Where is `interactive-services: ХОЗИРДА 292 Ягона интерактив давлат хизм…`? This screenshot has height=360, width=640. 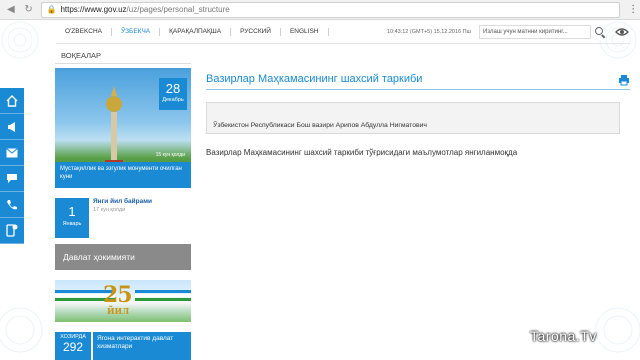 interactive-services: ХОЗИРДА 292 Ягона интерактив давлат хизм… is located at coordinates (123, 346).